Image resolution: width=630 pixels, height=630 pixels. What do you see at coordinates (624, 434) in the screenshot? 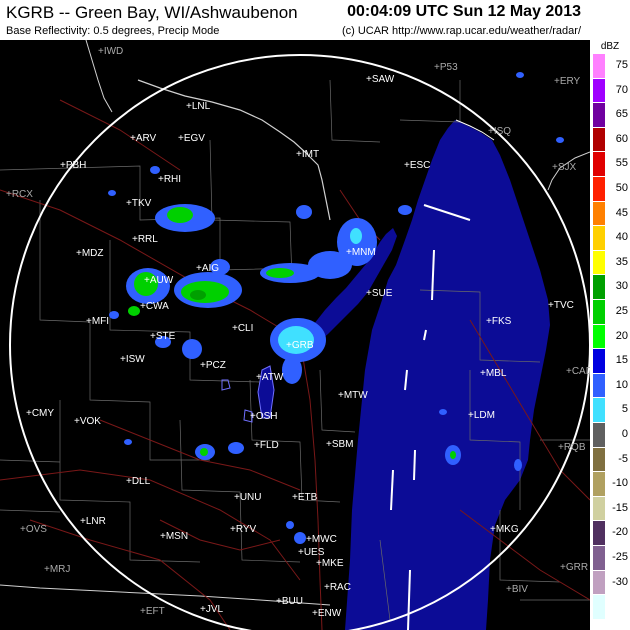
I see `legend-value: 0` at bounding box center [624, 434].